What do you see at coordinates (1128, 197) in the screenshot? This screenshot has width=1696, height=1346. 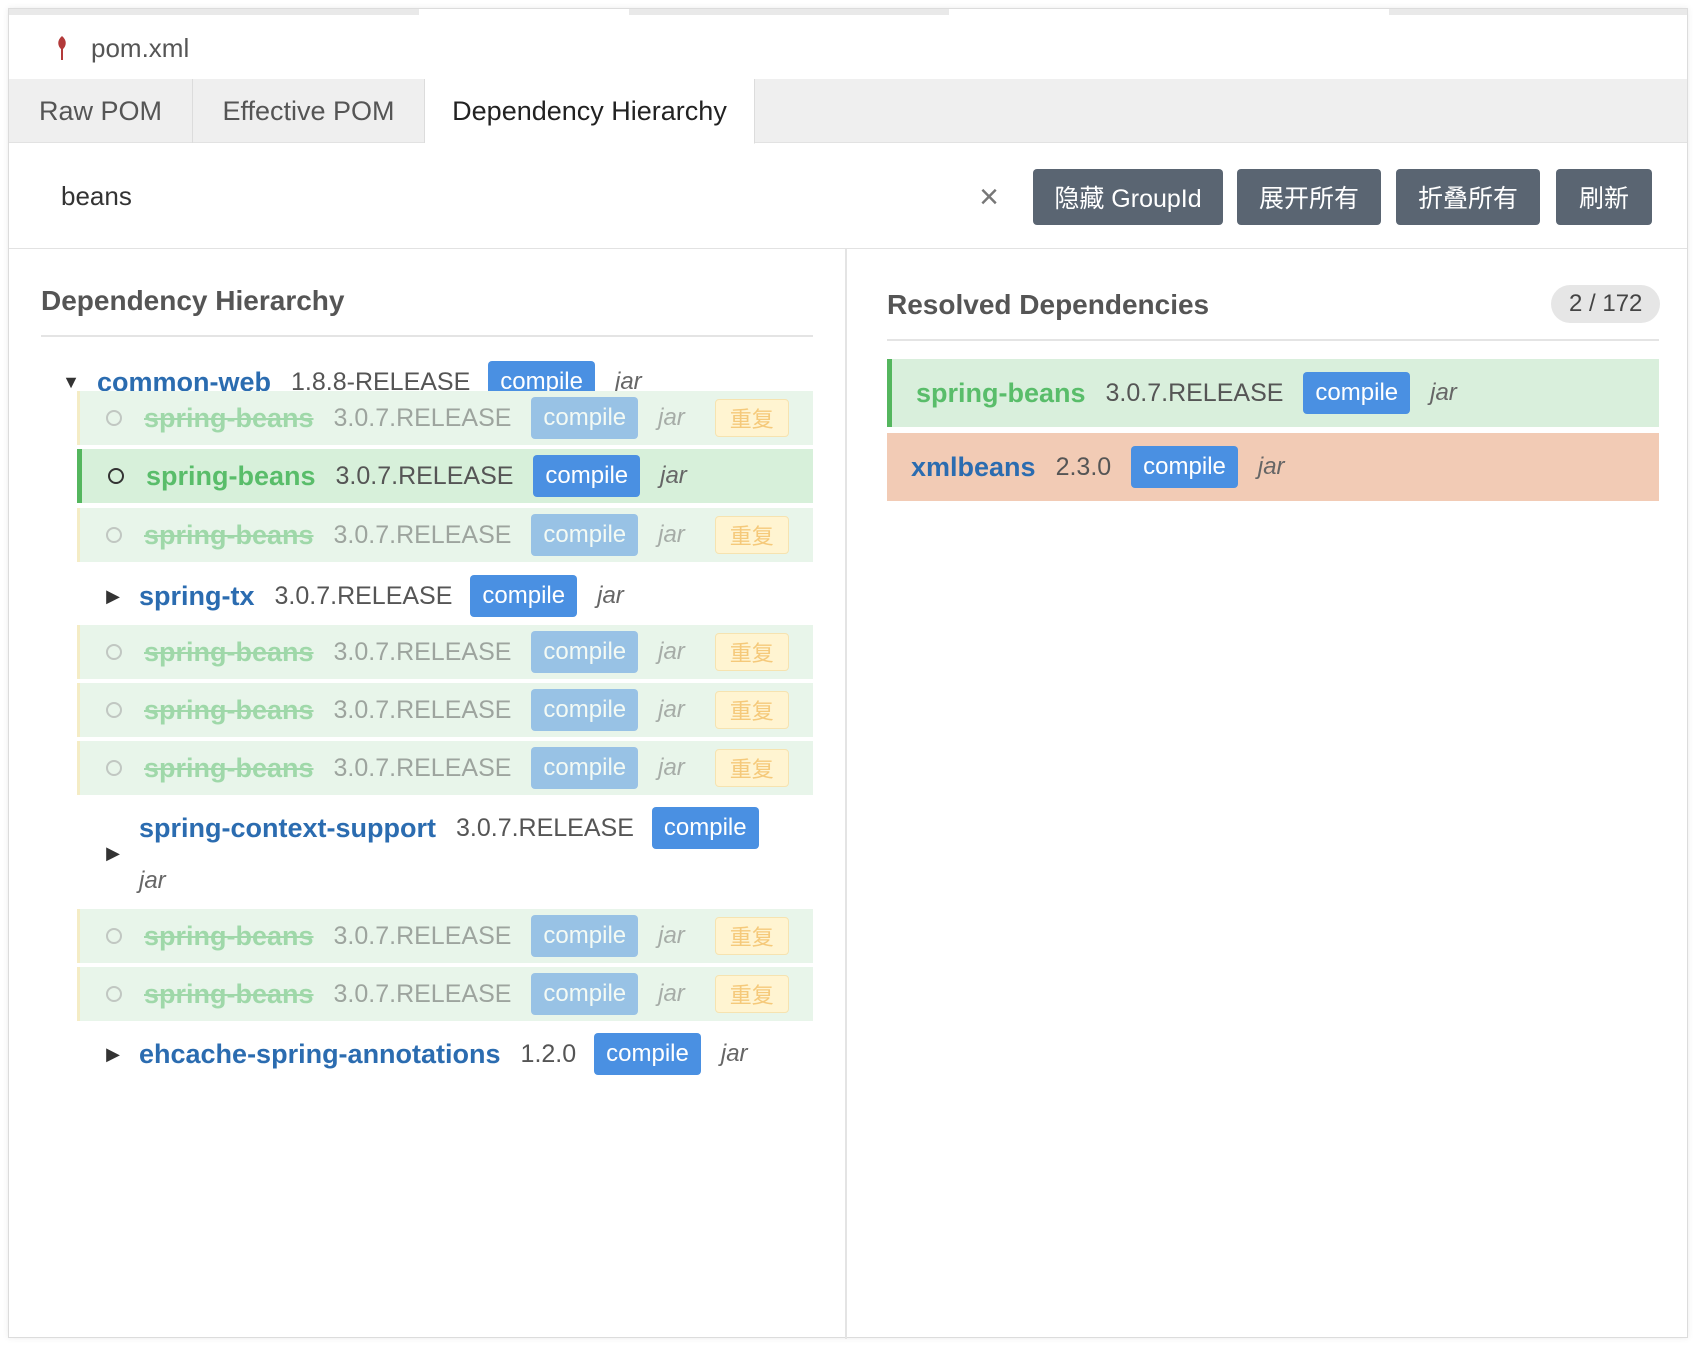 I see `hide-groupid-button: 隐藏 GroupId` at bounding box center [1128, 197].